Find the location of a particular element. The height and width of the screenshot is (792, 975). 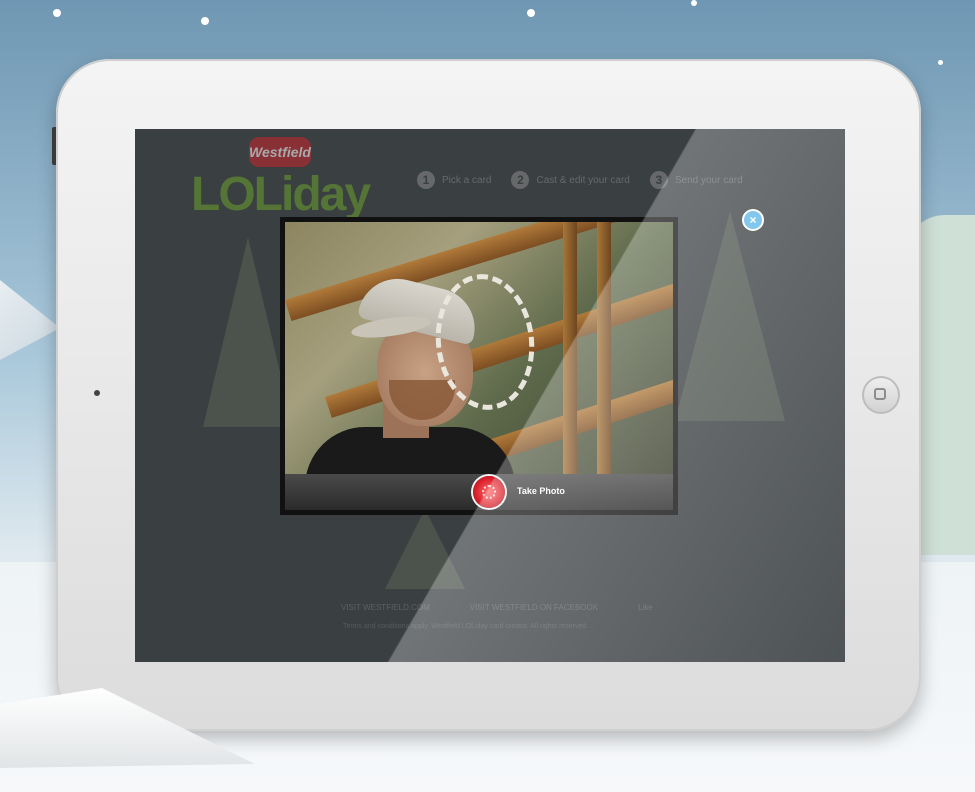

step-cast-edit: 2 Cast & edit your card is located at coordinates (570, 180).